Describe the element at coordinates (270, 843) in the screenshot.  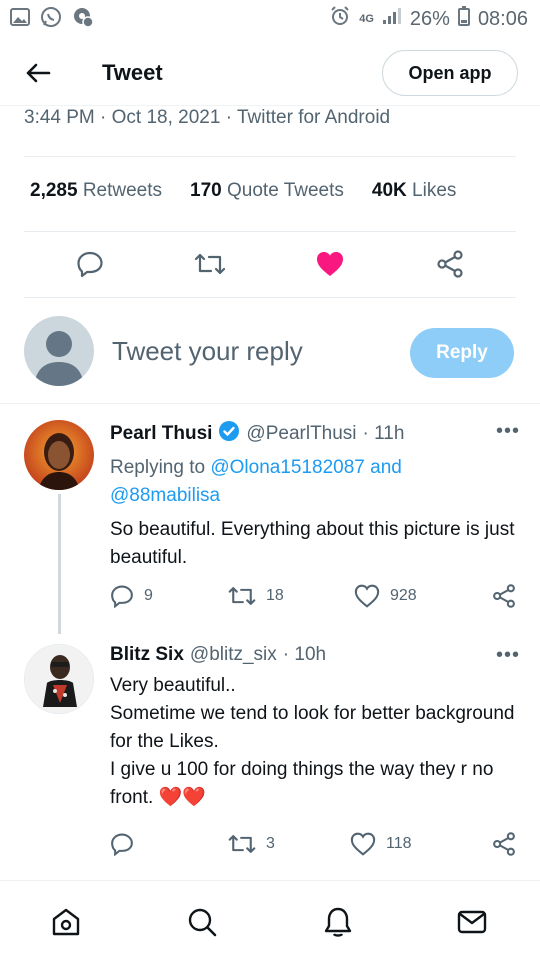
I see `retweet-count: 3` at that location.